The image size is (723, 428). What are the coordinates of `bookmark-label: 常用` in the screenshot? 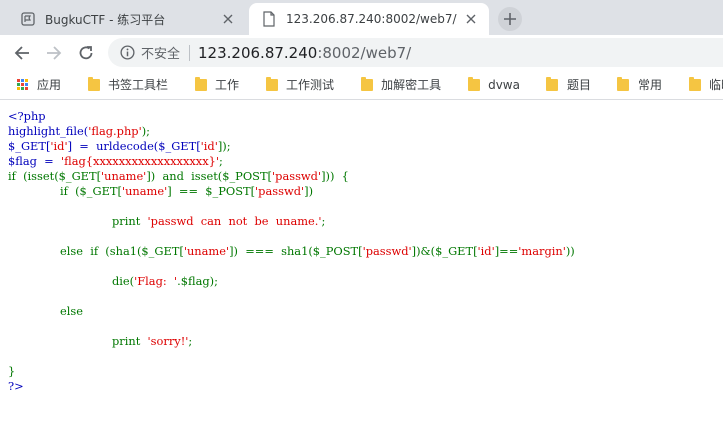 It's located at (649, 85).